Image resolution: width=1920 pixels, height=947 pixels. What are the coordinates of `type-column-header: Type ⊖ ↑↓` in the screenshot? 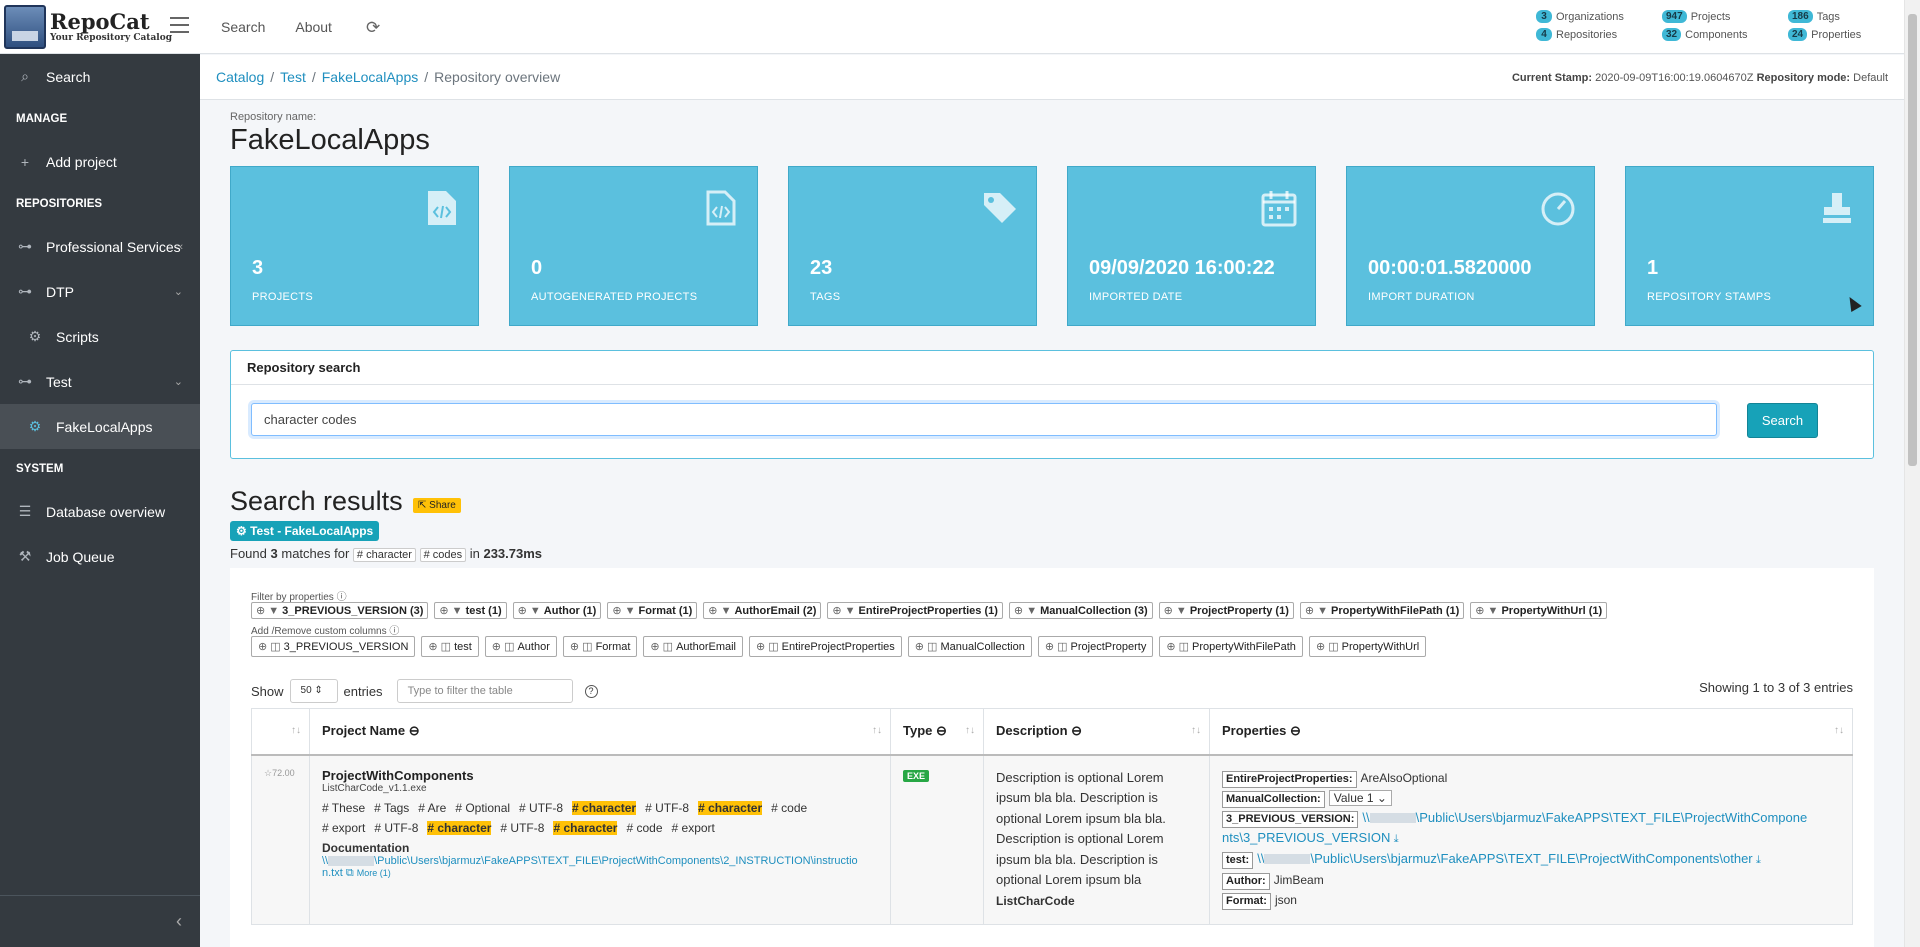 It's located at (937, 732).